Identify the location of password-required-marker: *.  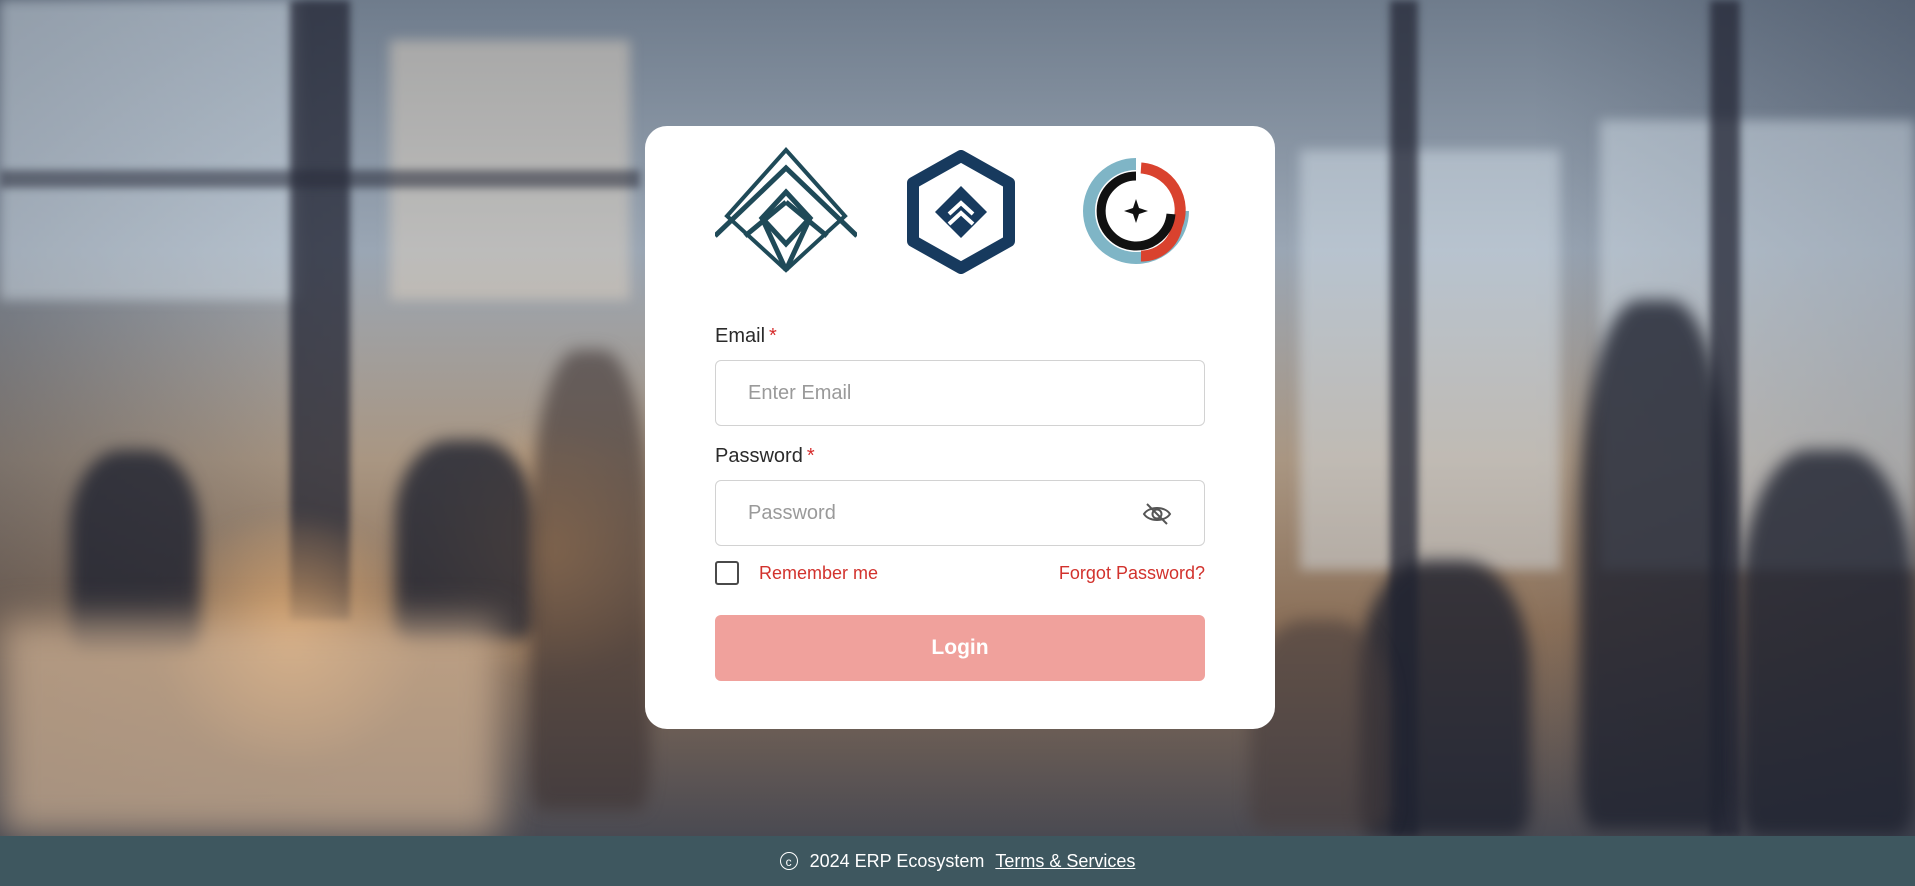
(810, 456).